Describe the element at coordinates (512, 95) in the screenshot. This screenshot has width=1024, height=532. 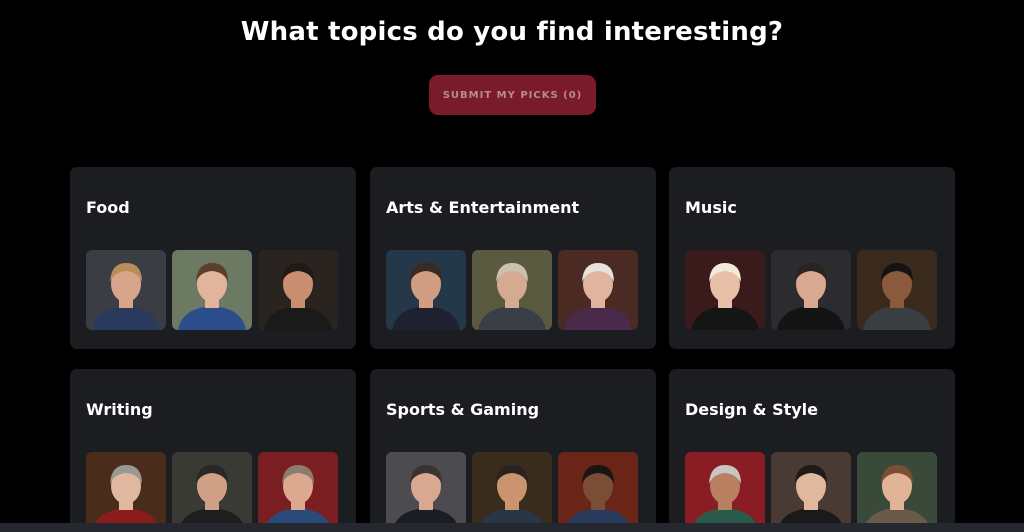
I see `submit-picks-button: SUBMIT MY PICKS (0)` at that location.